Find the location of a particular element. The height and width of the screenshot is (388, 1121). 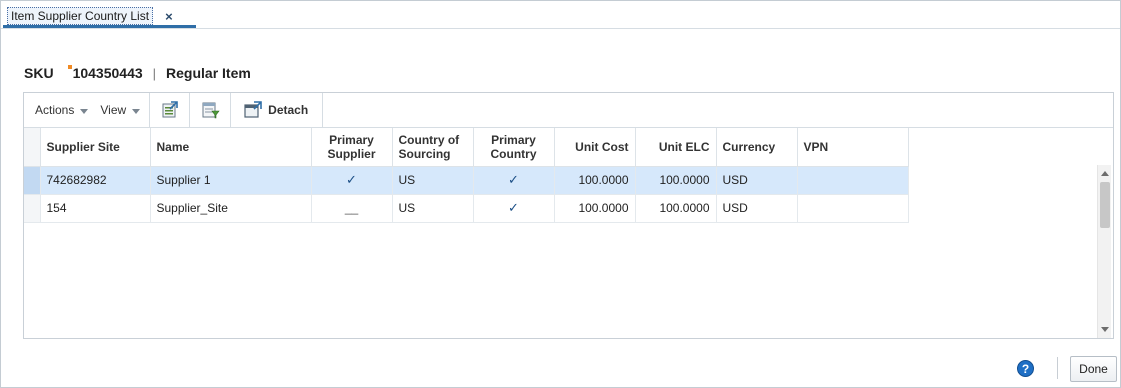

view-menu: View is located at coordinates (120, 110).